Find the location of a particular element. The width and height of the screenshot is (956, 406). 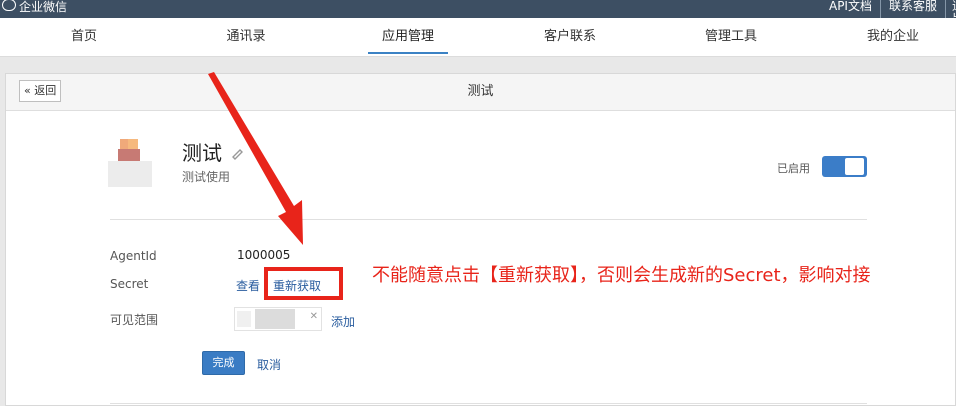

view-secret-link: 查看 is located at coordinates (248, 285).